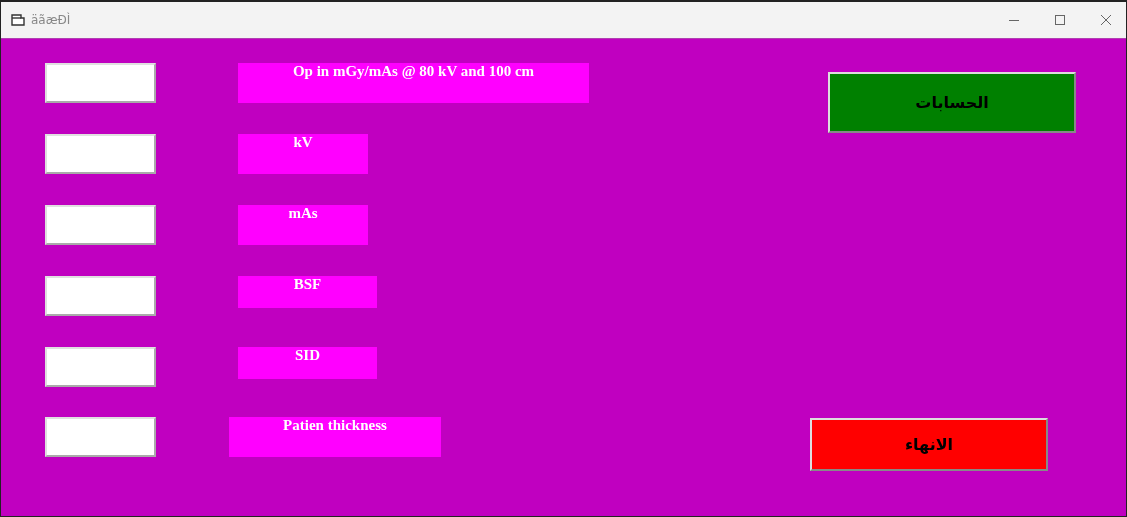  I want to click on field-label: BSF, so click(307, 292).